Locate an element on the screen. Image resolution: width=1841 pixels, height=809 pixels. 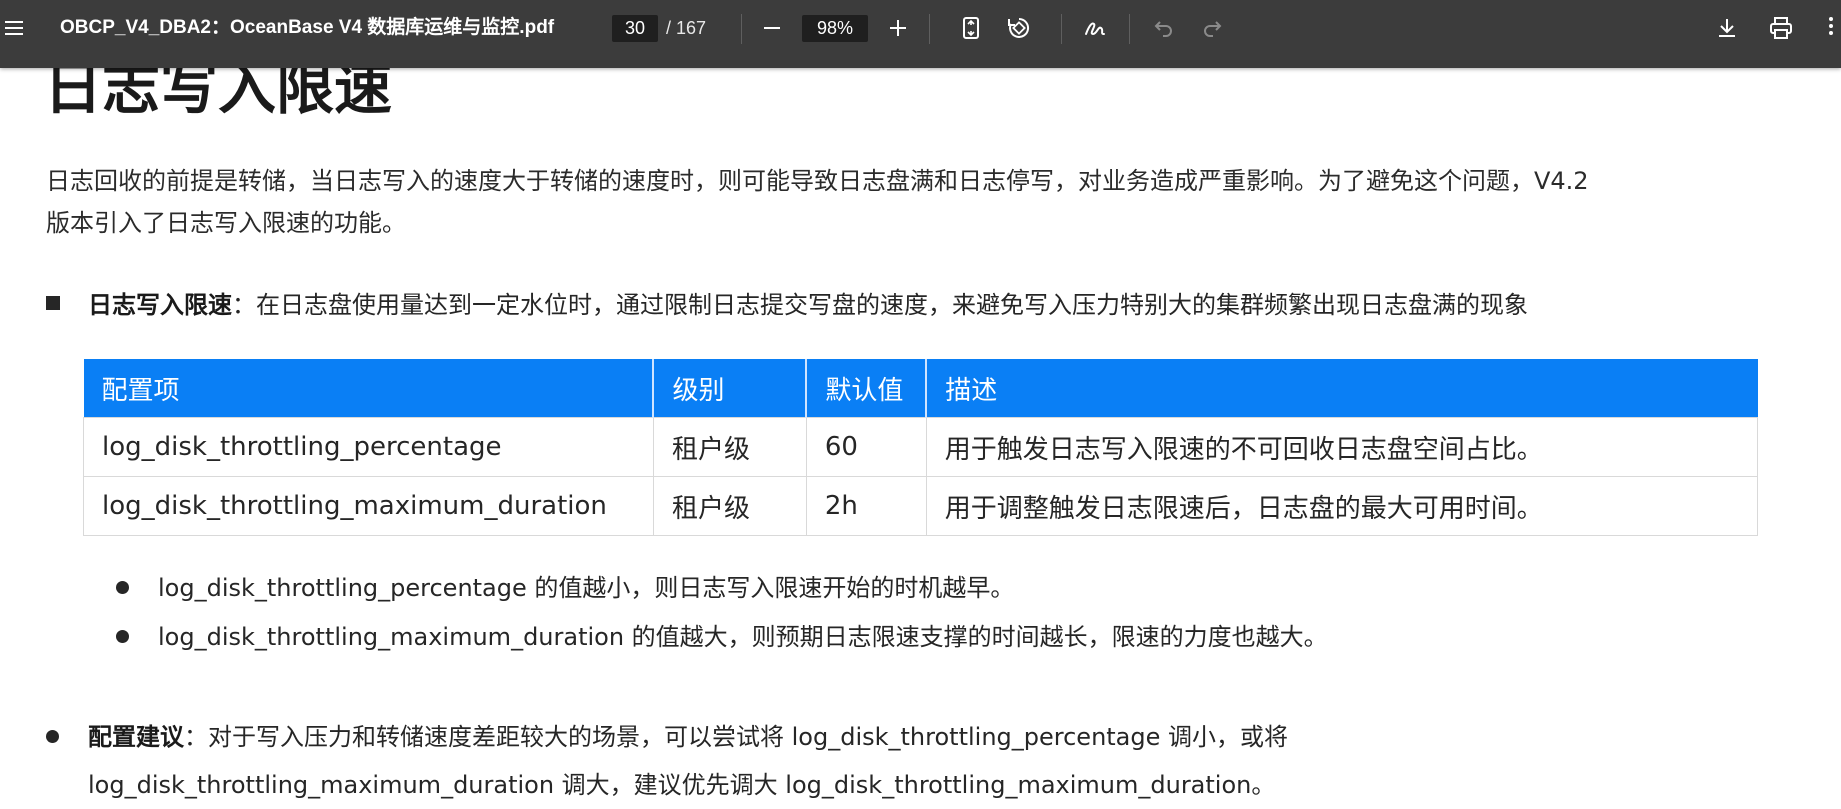
zoom-in-icon is located at coordinates (898, 28).